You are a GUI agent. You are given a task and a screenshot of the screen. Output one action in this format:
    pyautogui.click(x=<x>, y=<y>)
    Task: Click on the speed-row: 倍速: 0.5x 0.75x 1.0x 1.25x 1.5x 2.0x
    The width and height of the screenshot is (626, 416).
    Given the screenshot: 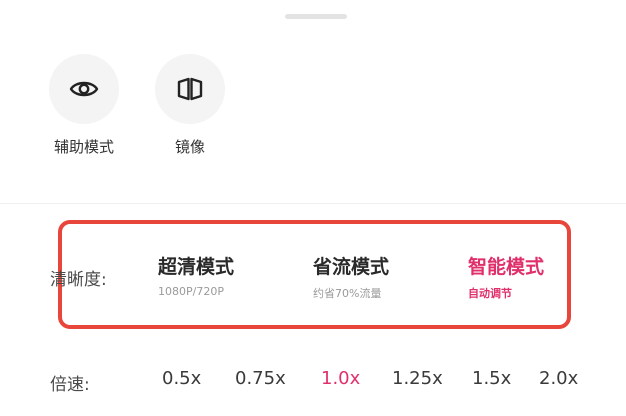 What is the action you would take?
    pyautogui.click(x=313, y=383)
    